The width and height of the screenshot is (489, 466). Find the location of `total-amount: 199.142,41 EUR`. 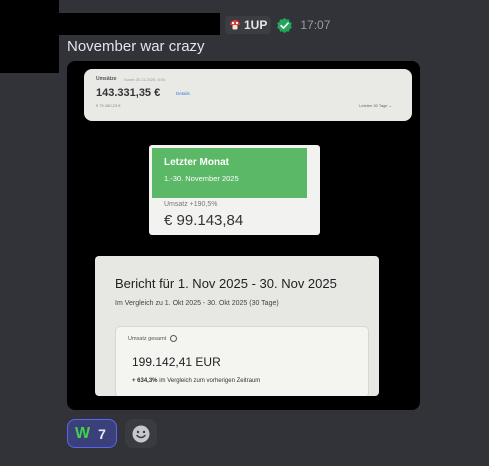

total-amount: 199.142,41 EUR is located at coordinates (176, 362).